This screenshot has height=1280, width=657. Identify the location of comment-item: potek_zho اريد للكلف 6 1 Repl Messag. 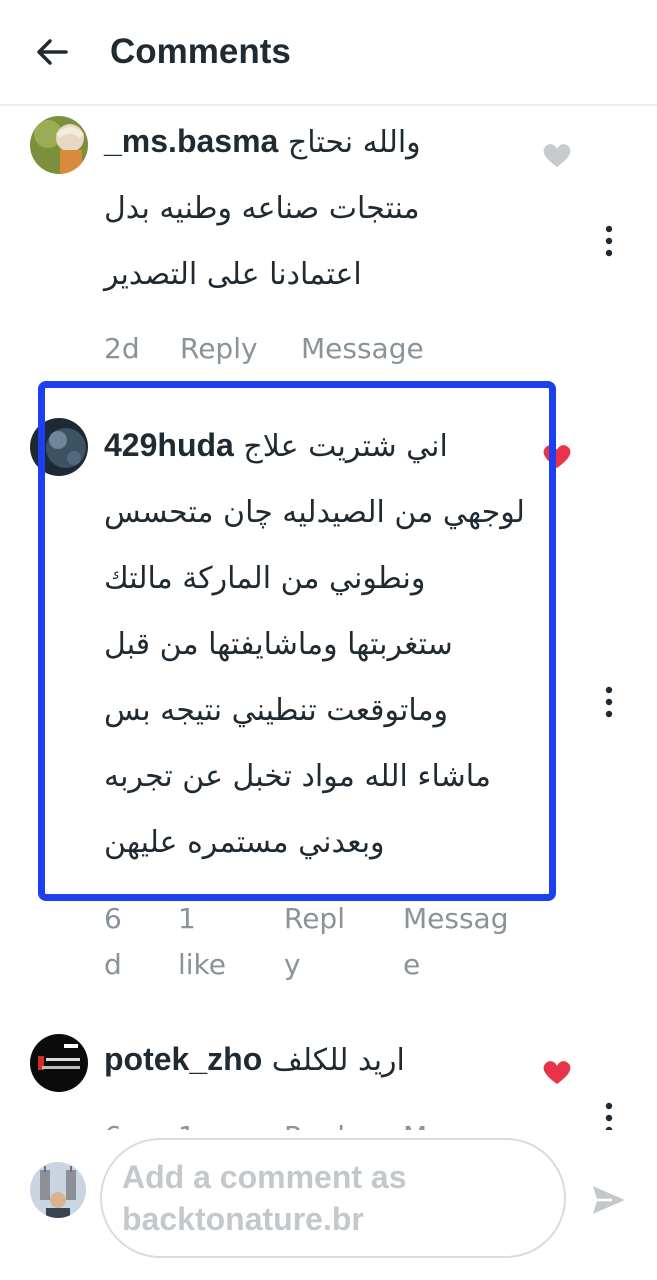
(328, 1084).